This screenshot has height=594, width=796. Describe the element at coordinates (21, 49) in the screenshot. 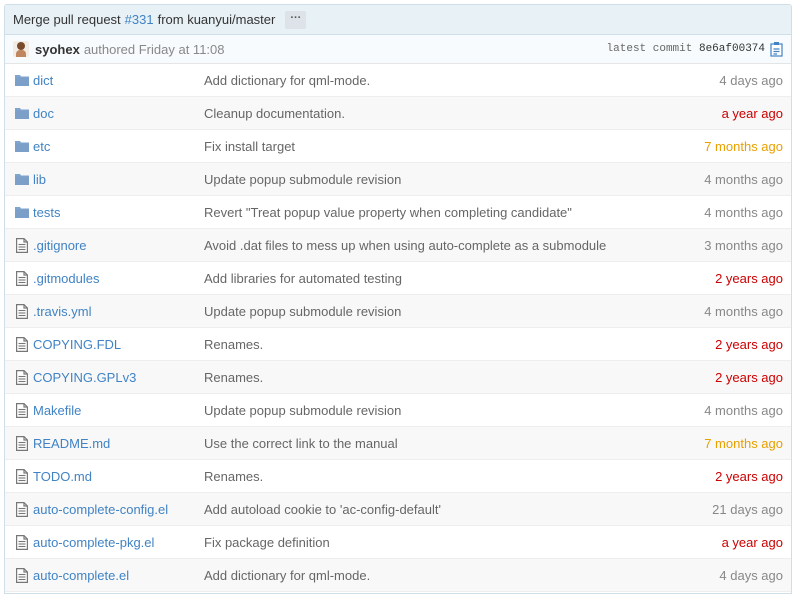

I see `avatar` at that location.